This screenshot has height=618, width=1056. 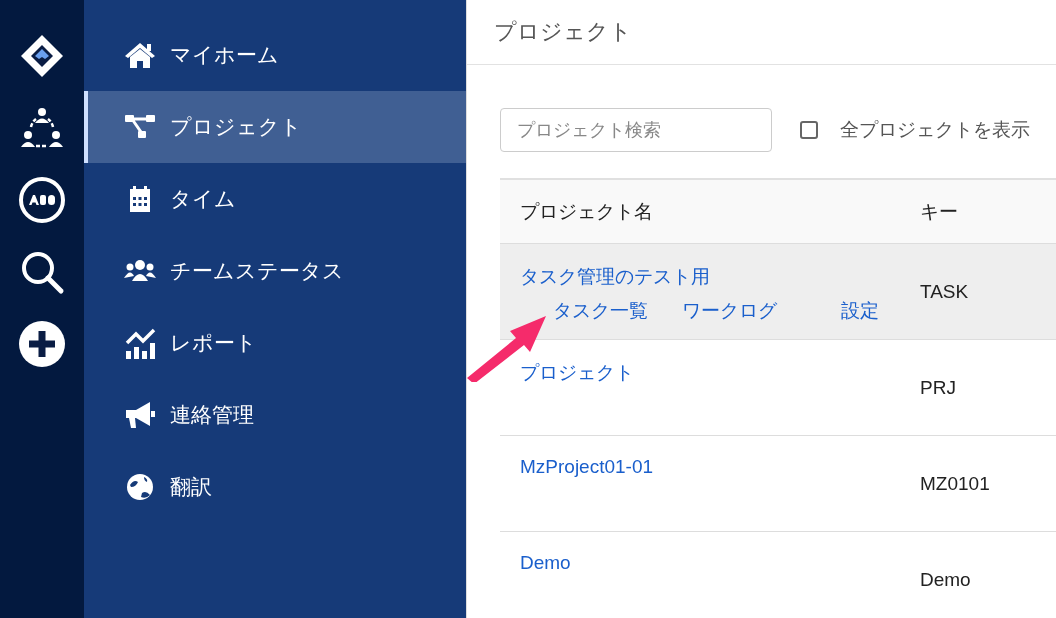 I want to click on table-cell: Demo, so click(x=945, y=579).